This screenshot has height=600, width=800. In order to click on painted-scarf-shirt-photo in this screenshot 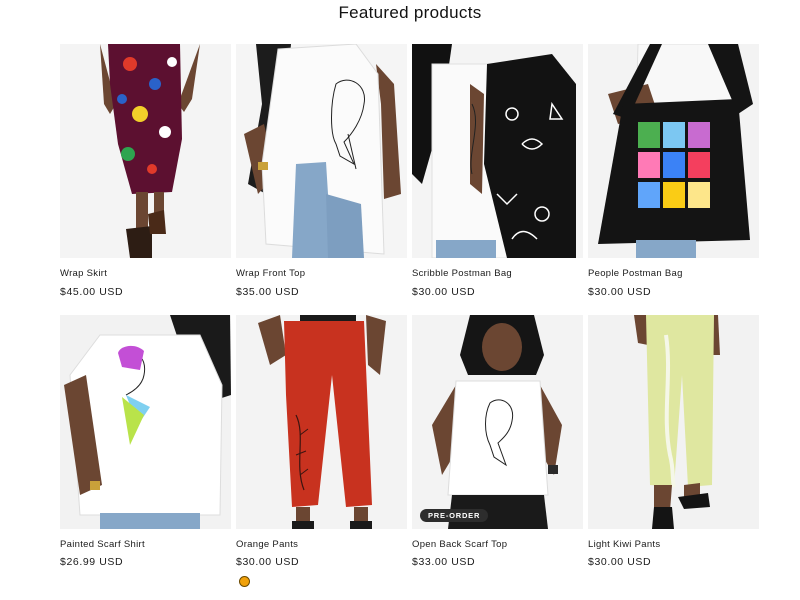, I will do `click(145, 422)`.